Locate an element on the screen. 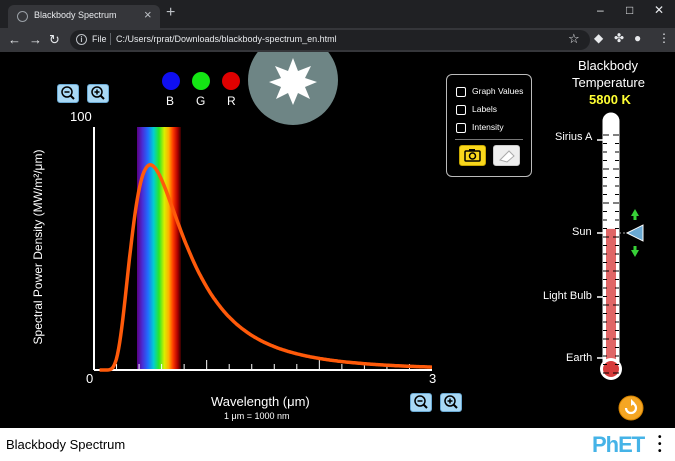 The height and width of the screenshot is (461, 675). phet-logo: PhET is located at coordinates (618, 445).